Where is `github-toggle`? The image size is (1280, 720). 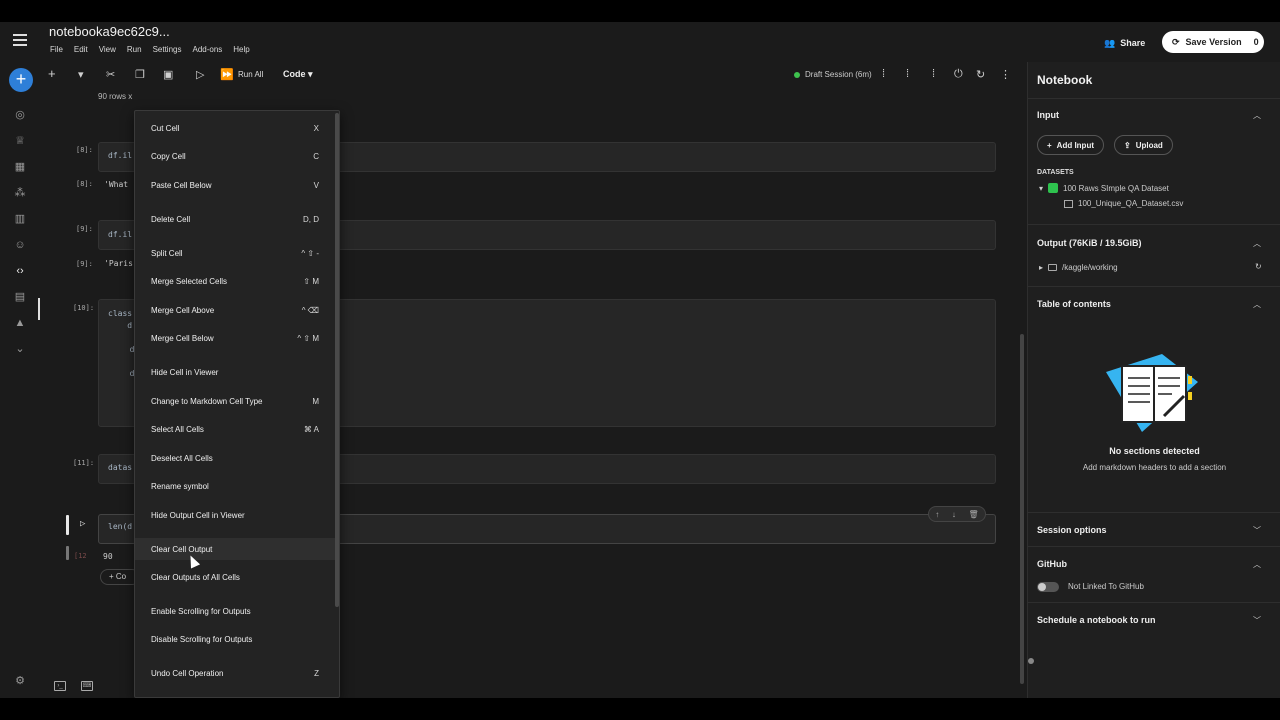 github-toggle is located at coordinates (1048, 587).